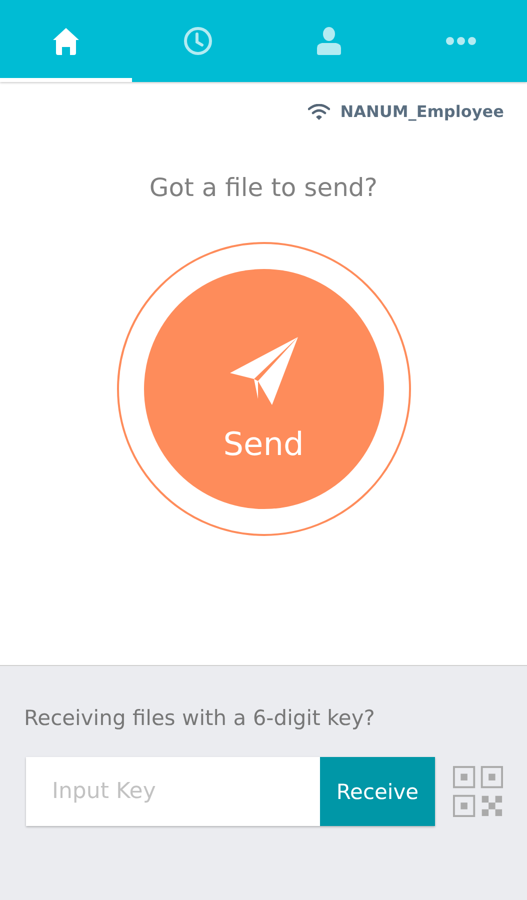 The image size is (527, 900). I want to click on send-button: Send, so click(264, 389).